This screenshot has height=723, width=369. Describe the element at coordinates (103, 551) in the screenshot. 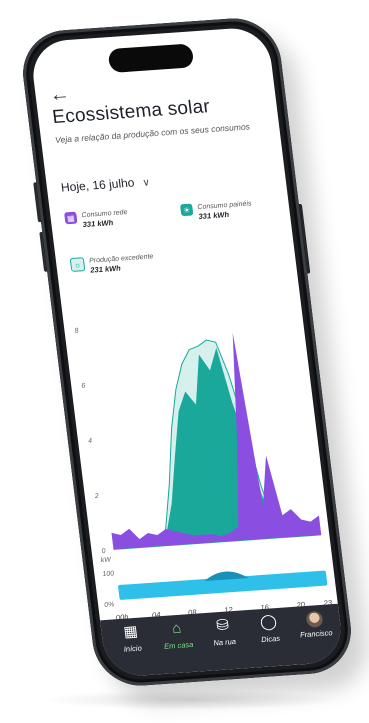

I see `y-tick-label: 0` at that location.